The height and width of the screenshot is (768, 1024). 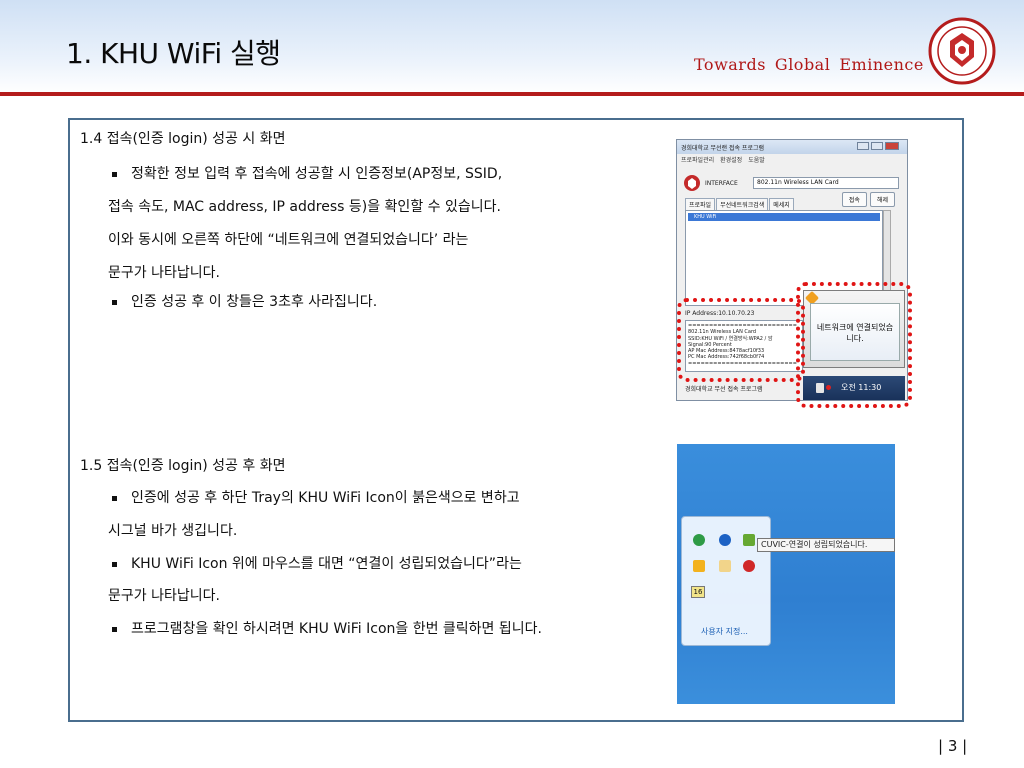 I want to click on slide-header: 1. KHU WiFi 실행 Towards Global Eminence, so click(x=512, y=47).